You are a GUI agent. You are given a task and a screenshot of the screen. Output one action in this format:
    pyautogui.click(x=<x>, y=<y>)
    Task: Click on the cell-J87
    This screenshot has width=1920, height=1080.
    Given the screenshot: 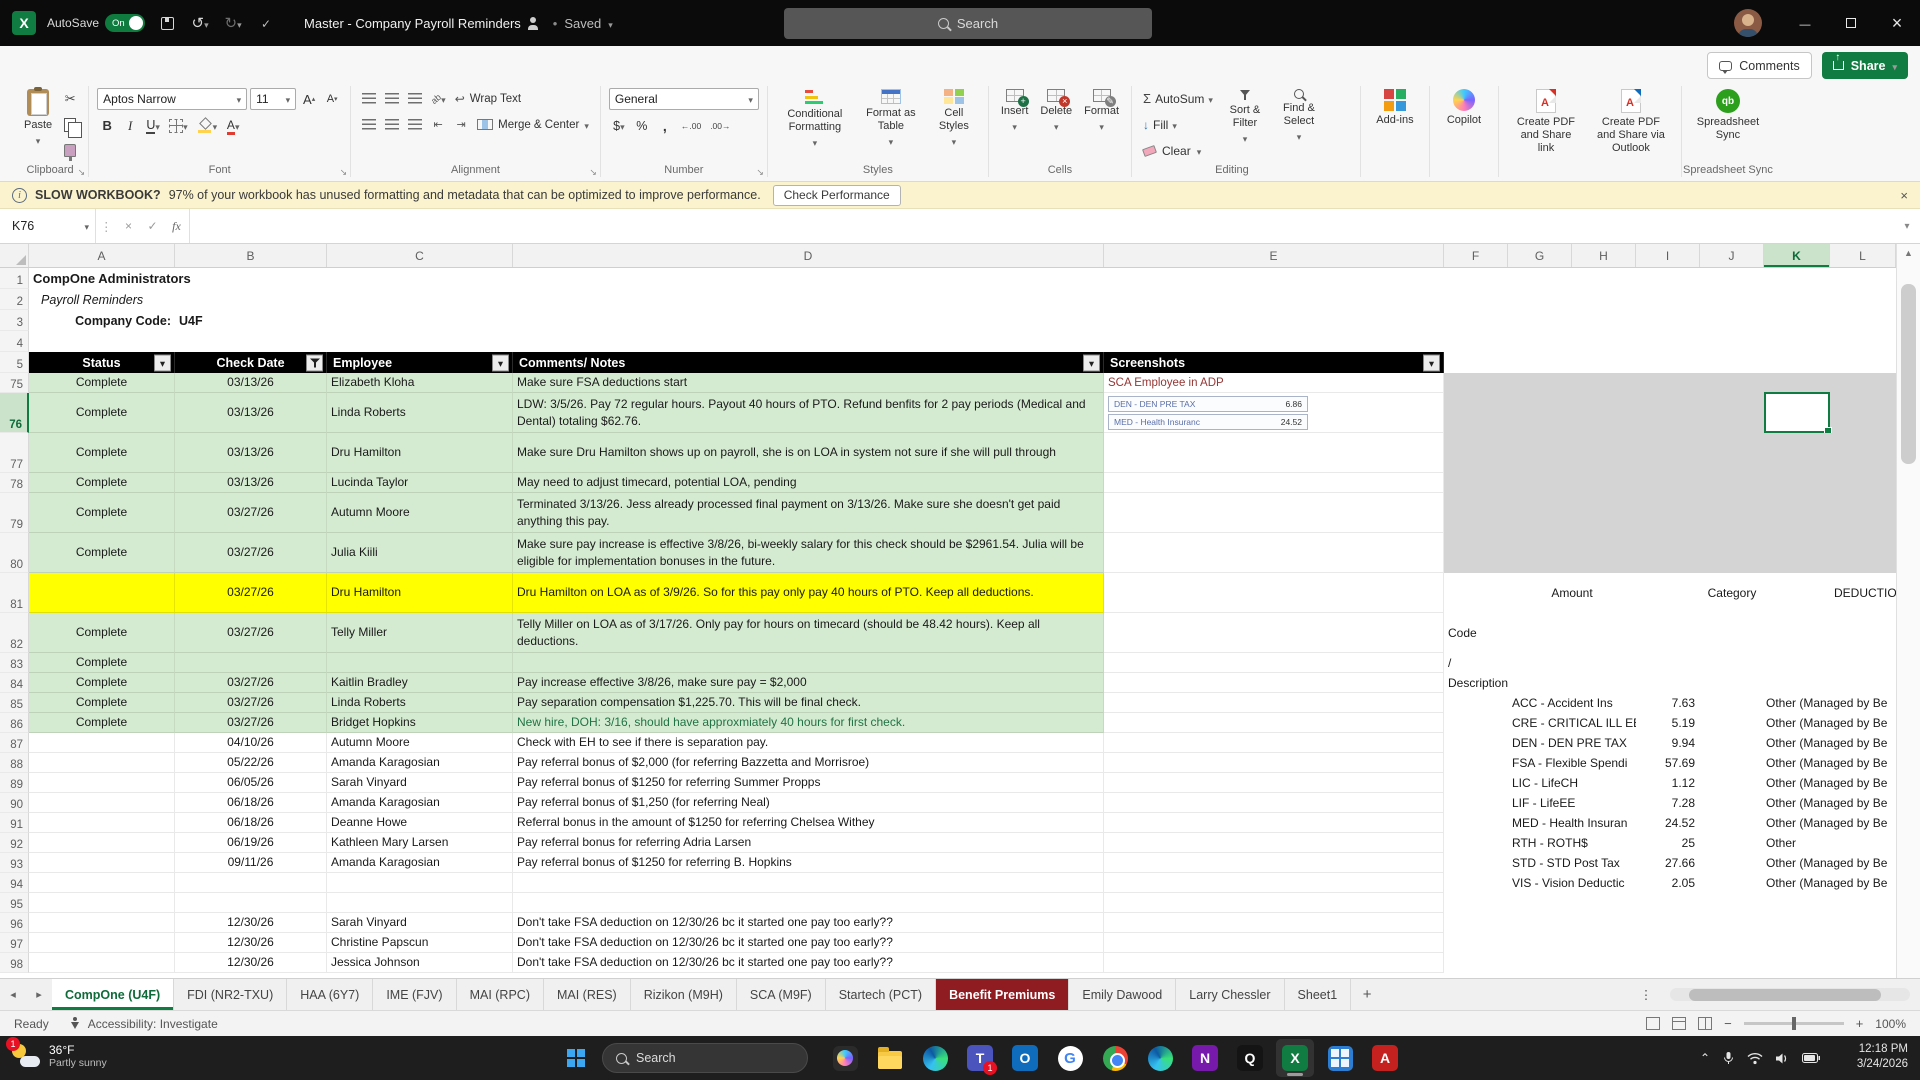 What is the action you would take?
    pyautogui.click(x=1732, y=743)
    